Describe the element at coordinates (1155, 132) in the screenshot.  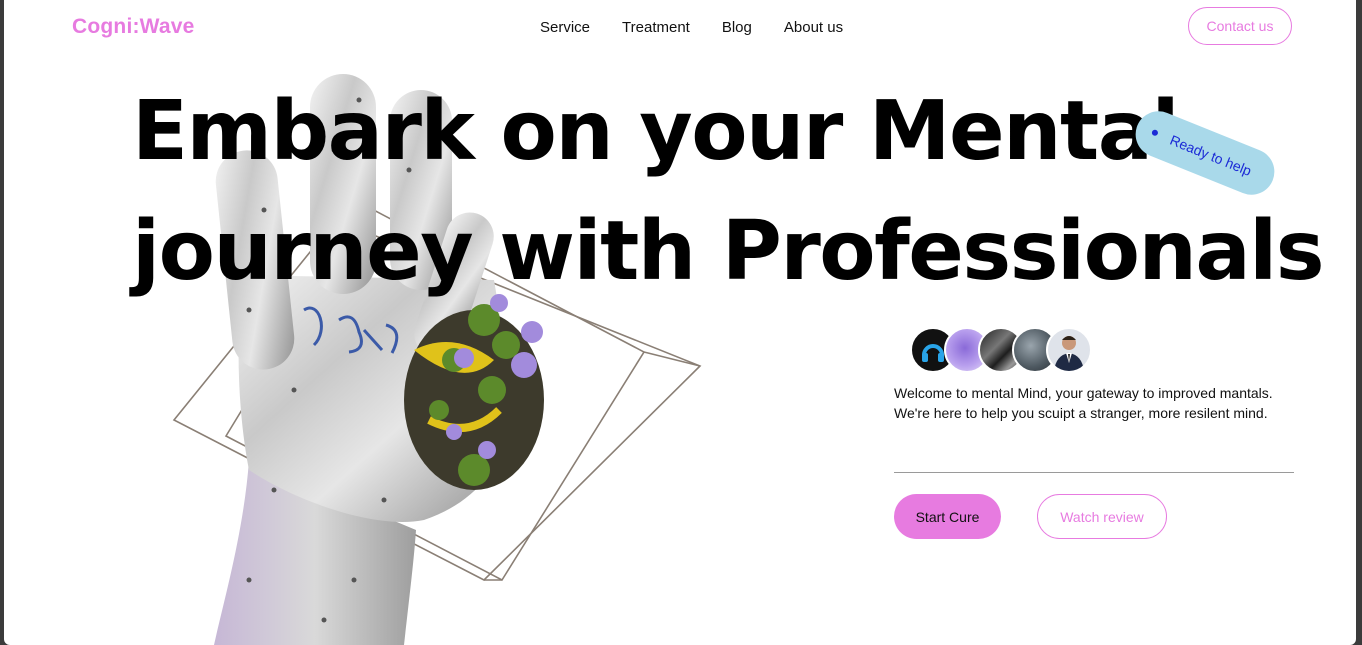
I see `status-dot-icon` at that location.